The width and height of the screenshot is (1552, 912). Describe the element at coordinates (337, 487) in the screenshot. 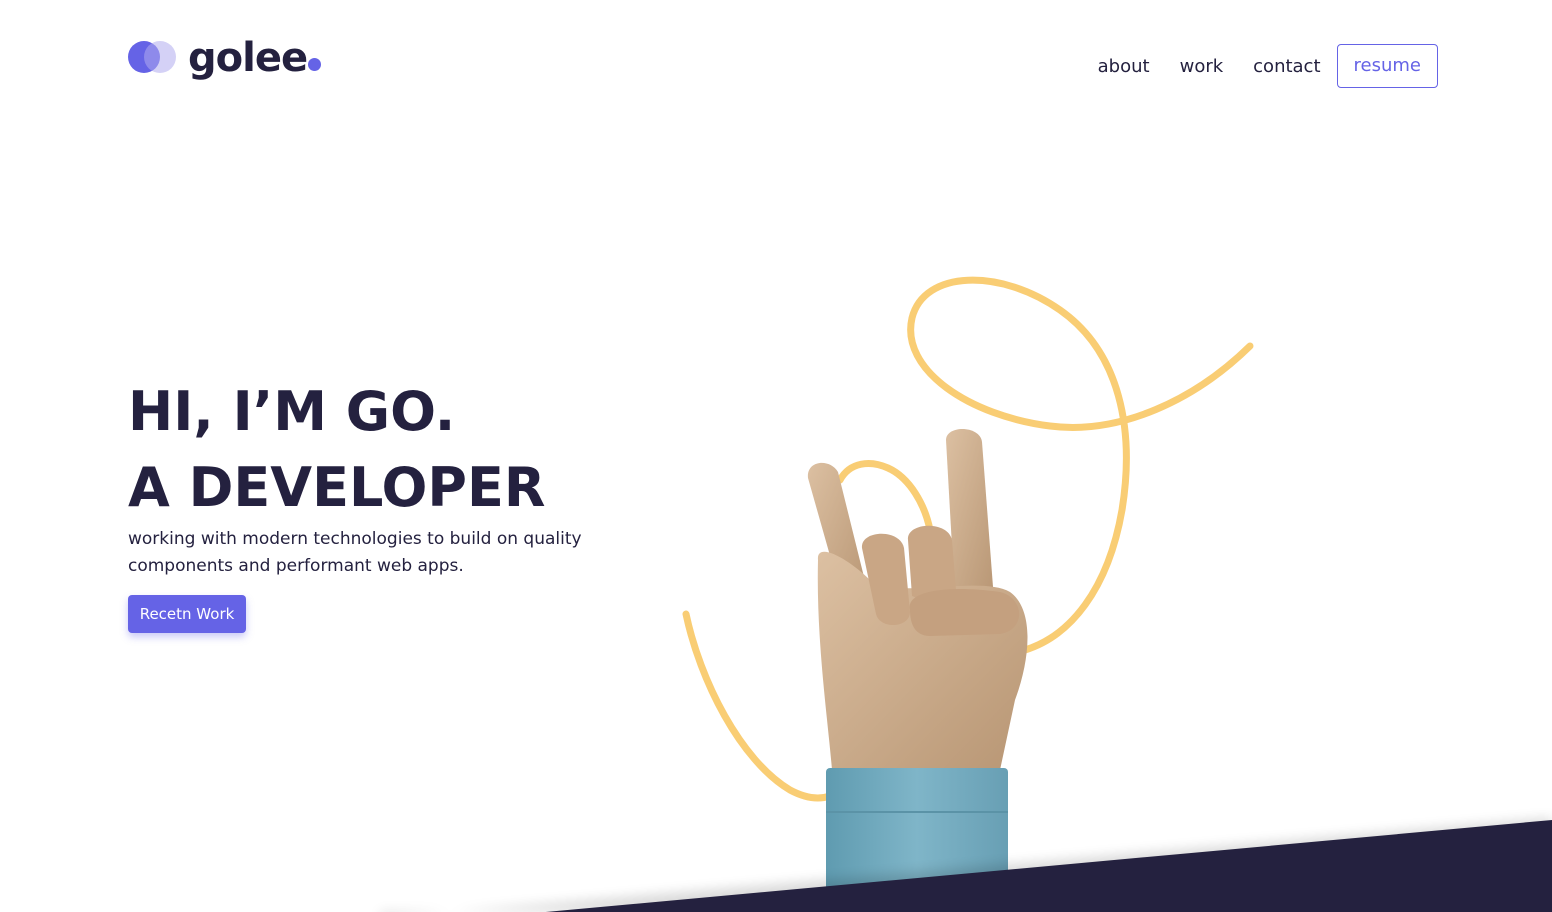

I see `hero-title-line-2: A DEVELOPER` at that location.